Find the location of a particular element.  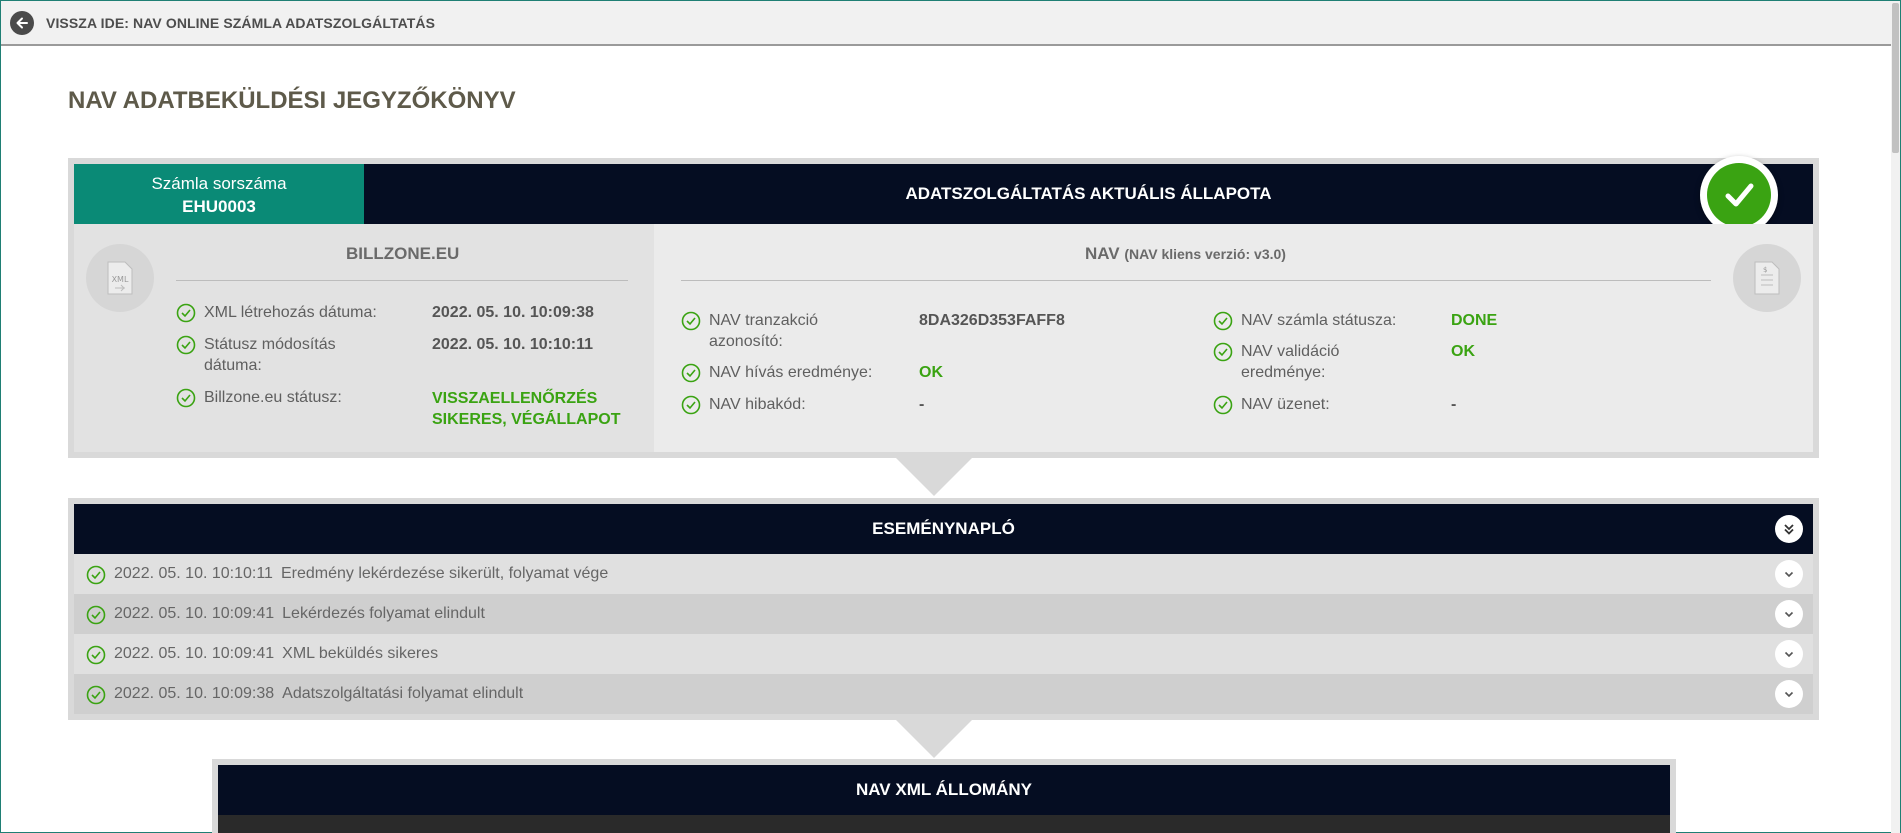

invoice-number-box: Számla sorszáma EHU0003 is located at coordinates (219, 194).